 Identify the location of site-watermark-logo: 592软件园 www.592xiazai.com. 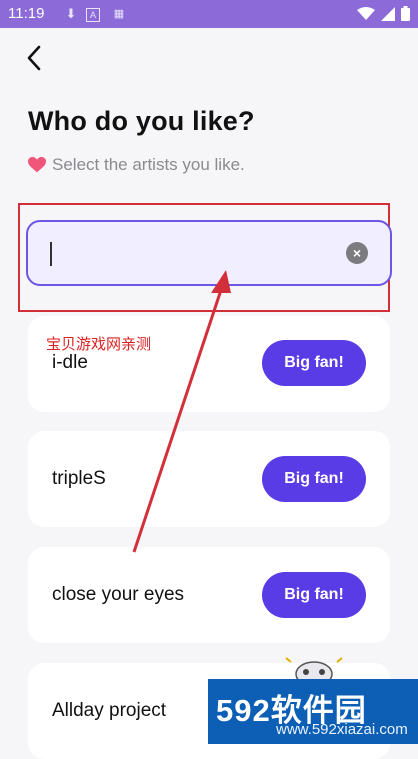
(313, 711).